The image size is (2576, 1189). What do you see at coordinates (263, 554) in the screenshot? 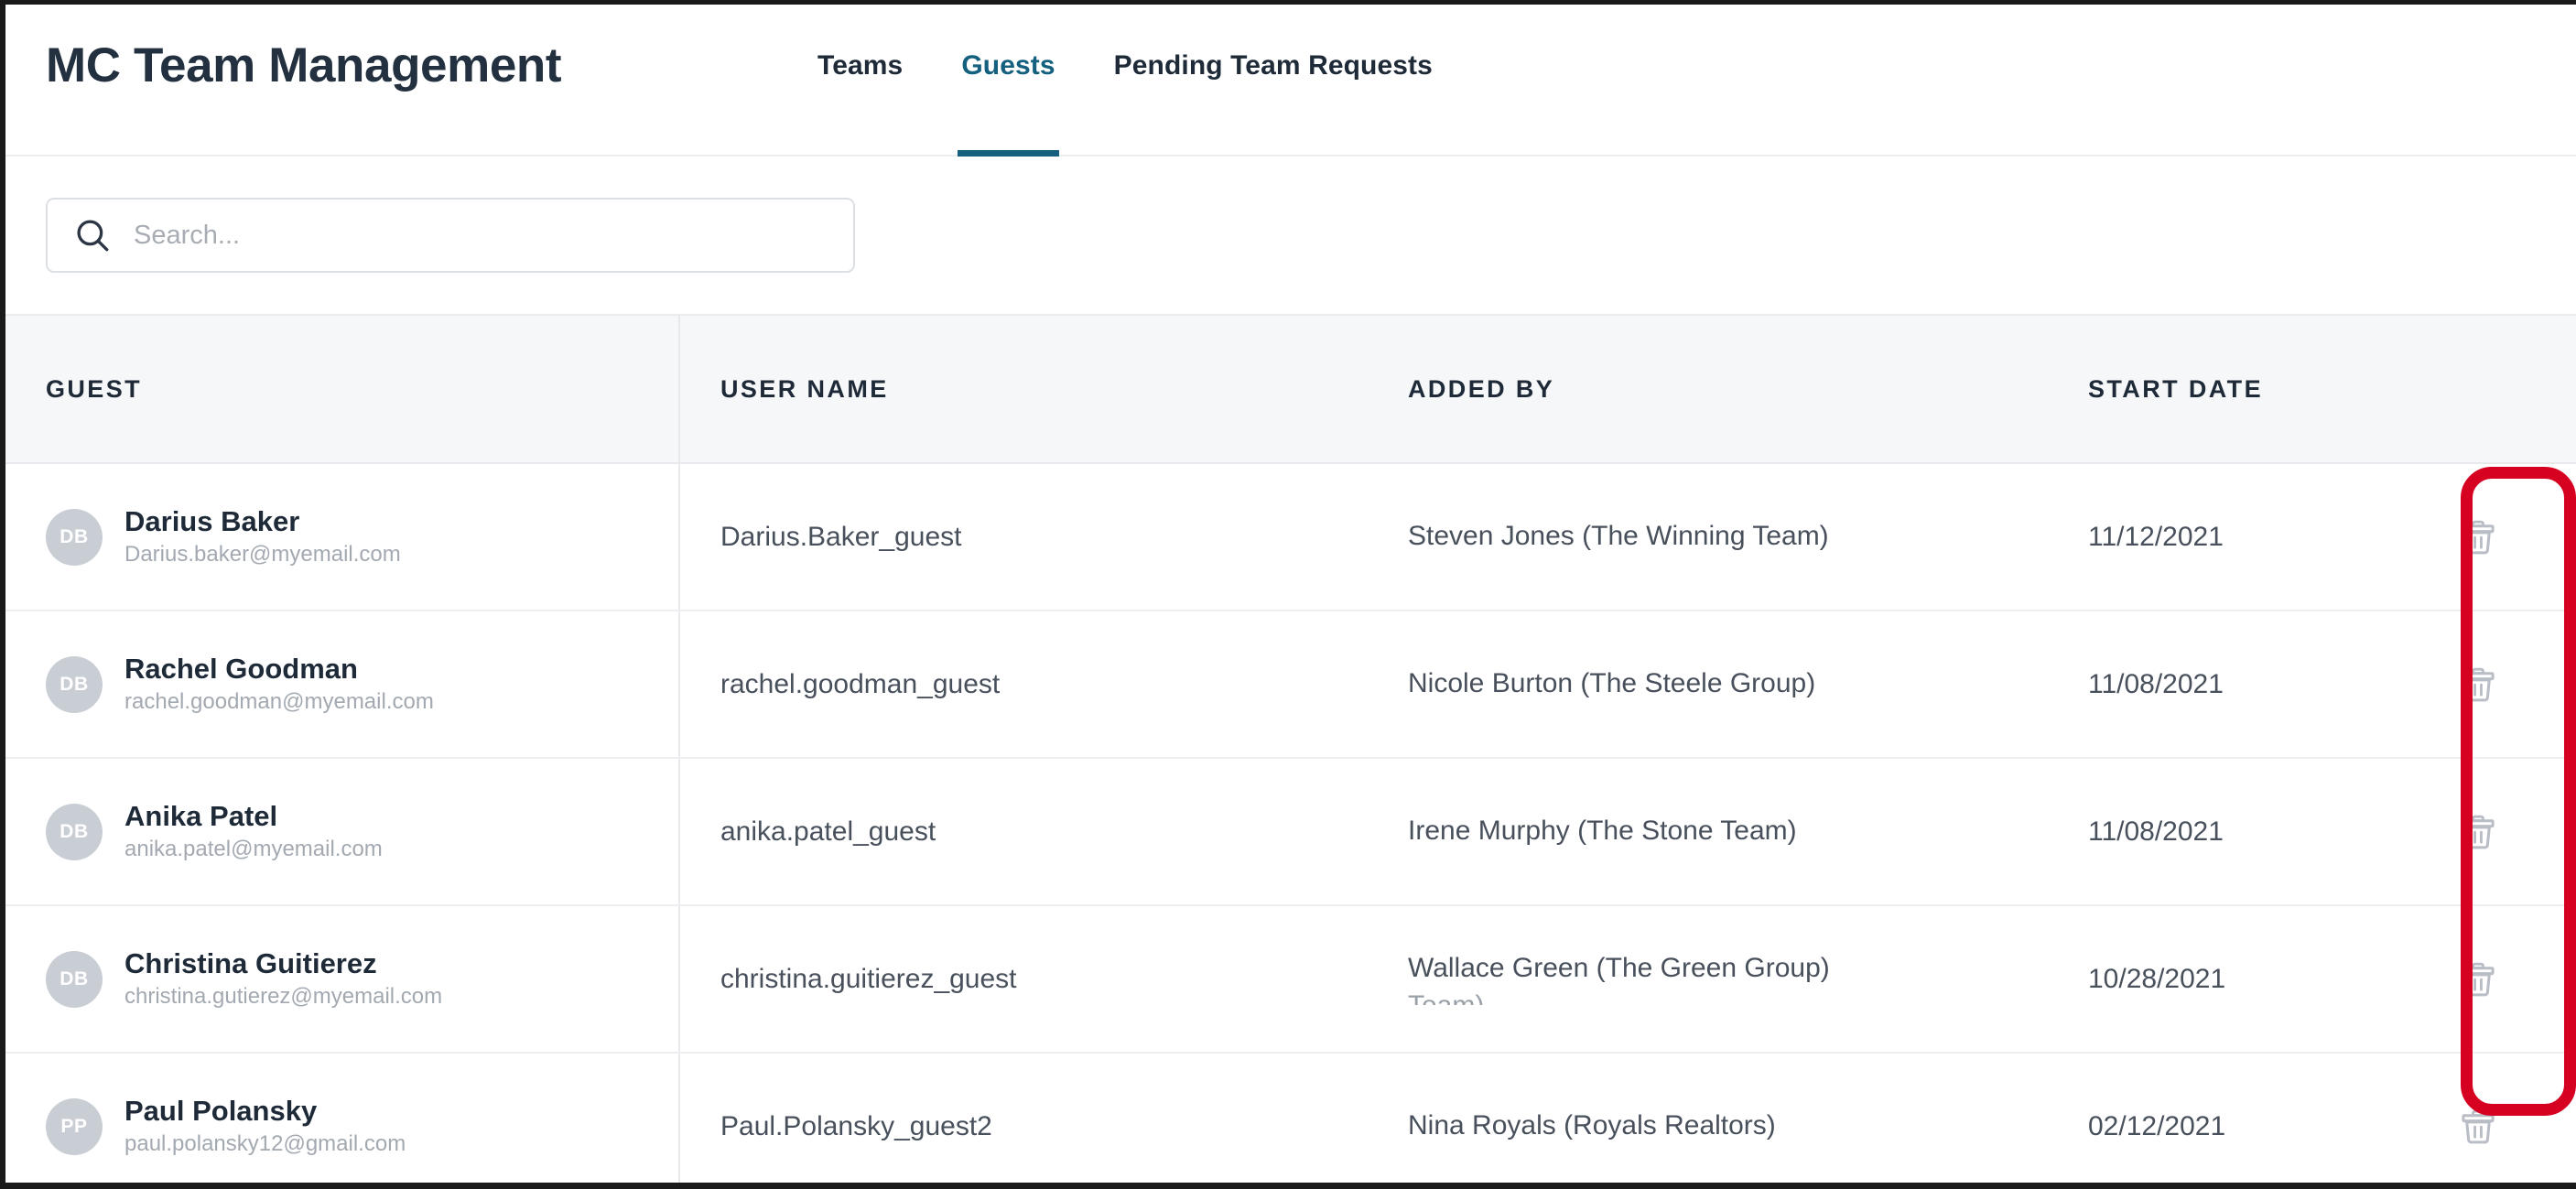
I see `guest-email: Darius.baker@myemail.com` at bounding box center [263, 554].